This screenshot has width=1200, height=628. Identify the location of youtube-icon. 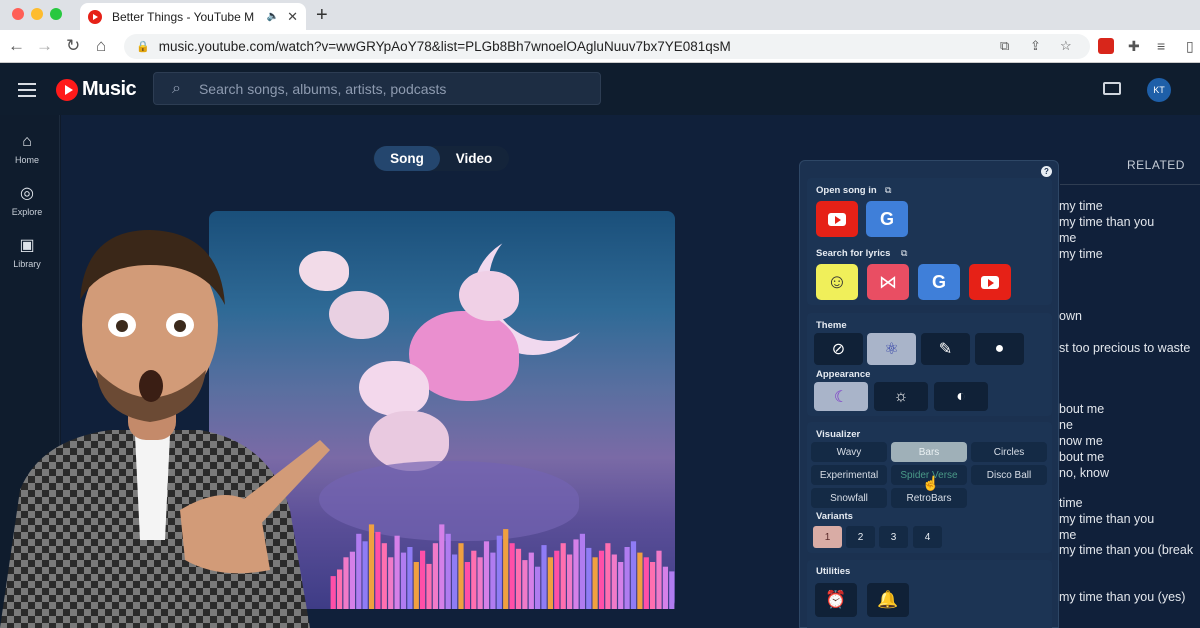
(837, 219).